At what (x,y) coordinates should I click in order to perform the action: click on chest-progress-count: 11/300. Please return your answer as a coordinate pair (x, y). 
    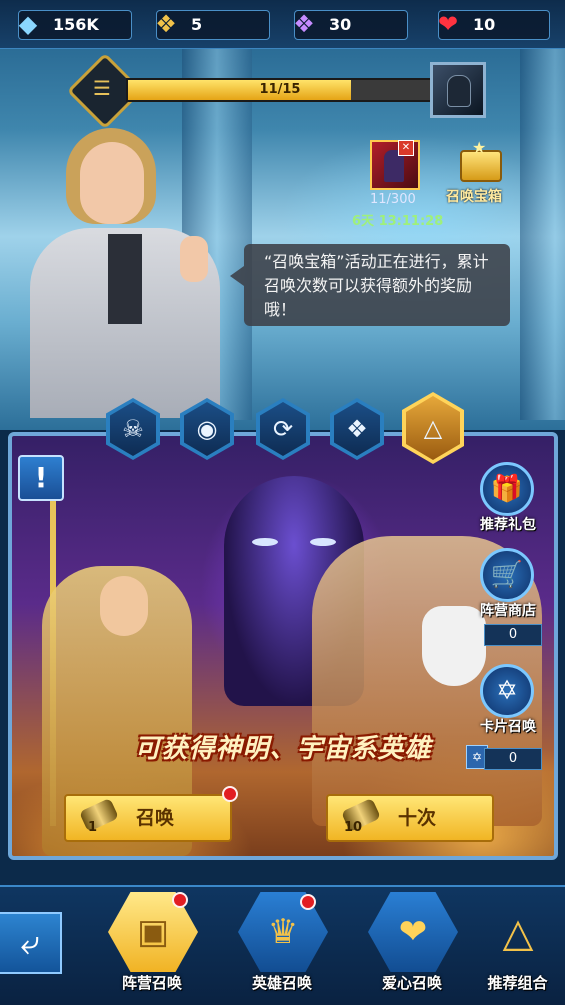
    Looking at the image, I should click on (393, 199).